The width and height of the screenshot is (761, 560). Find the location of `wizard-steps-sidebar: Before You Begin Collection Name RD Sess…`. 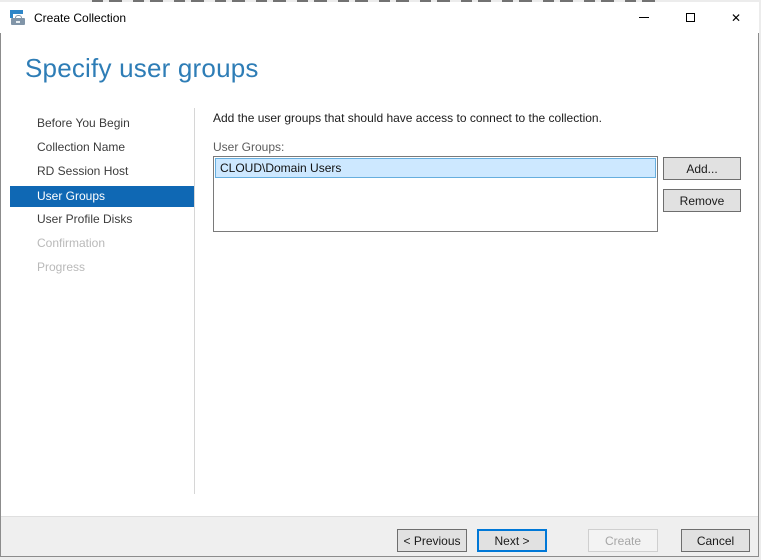

wizard-steps-sidebar: Before You Begin Collection Name RD Sess… is located at coordinates (102, 196).